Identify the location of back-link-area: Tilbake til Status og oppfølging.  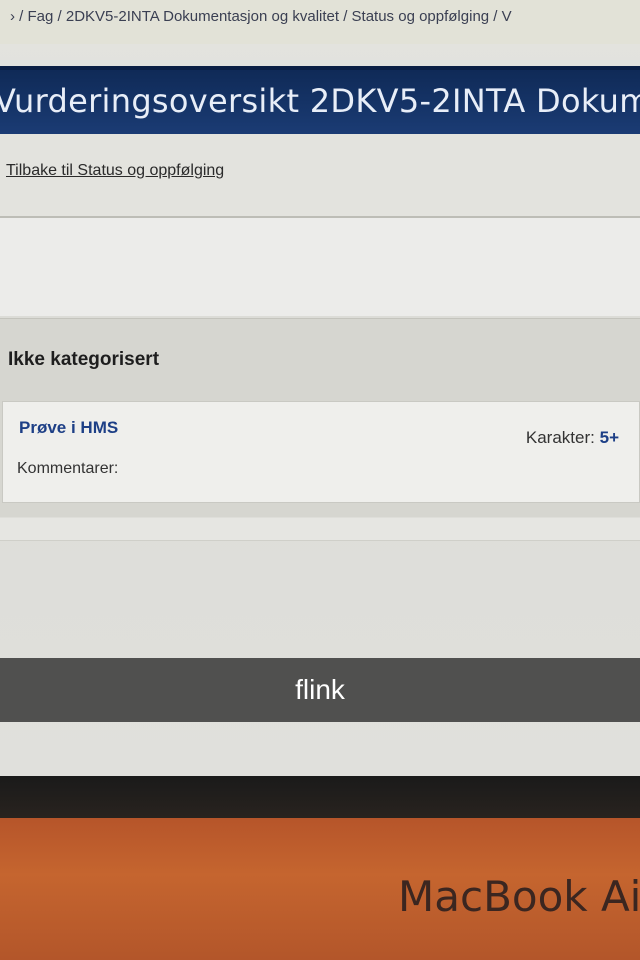
(320, 176).